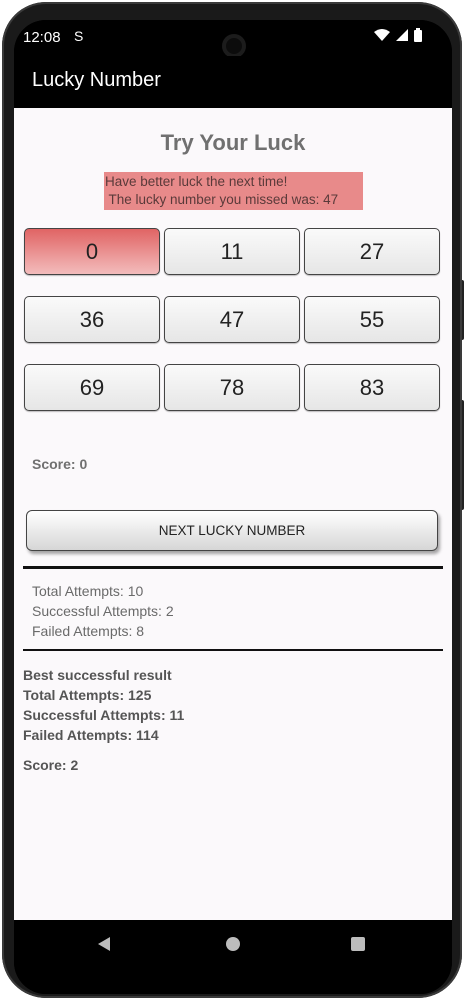 Image resolution: width=464 pixels, height=1000 pixels. Describe the element at coordinates (91, 735) in the screenshot. I see `best-failed-attempts: Failed Attempts: 114` at that location.